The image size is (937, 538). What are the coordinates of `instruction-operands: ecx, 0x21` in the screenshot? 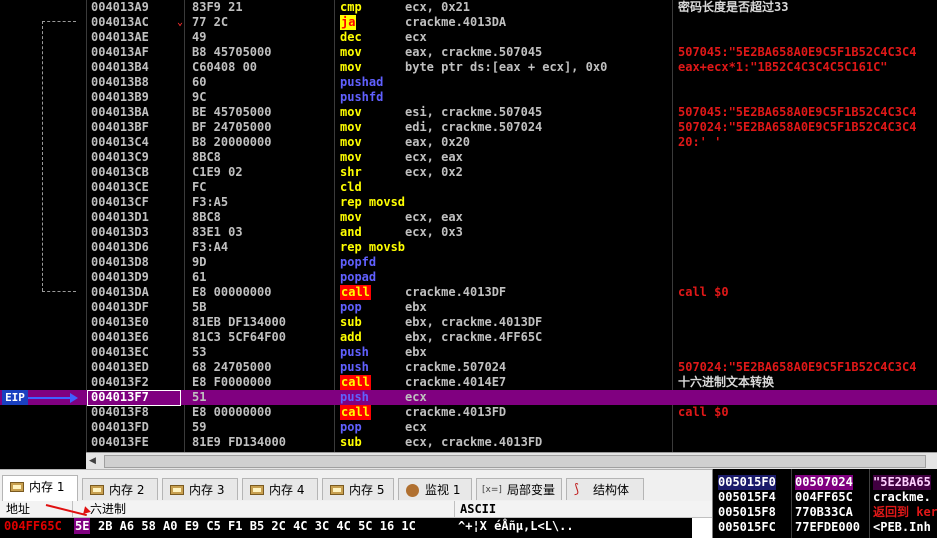 It's located at (437, 7).